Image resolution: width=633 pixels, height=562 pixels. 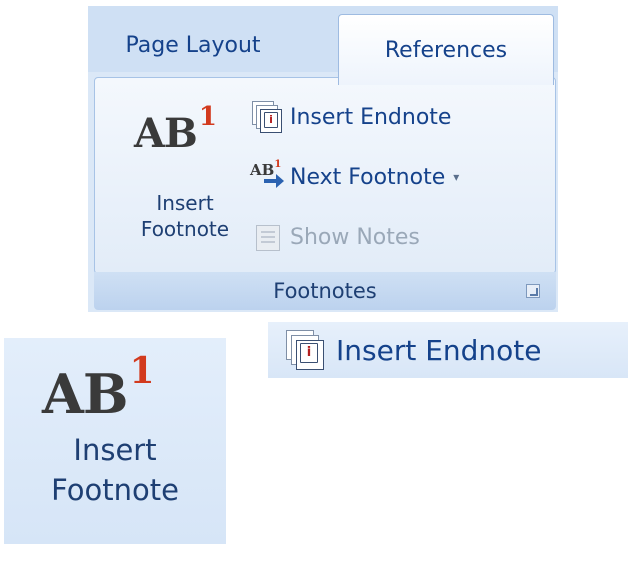 What do you see at coordinates (193, 45) in the screenshot?
I see `tab-page-layout: Page Layout` at bounding box center [193, 45].